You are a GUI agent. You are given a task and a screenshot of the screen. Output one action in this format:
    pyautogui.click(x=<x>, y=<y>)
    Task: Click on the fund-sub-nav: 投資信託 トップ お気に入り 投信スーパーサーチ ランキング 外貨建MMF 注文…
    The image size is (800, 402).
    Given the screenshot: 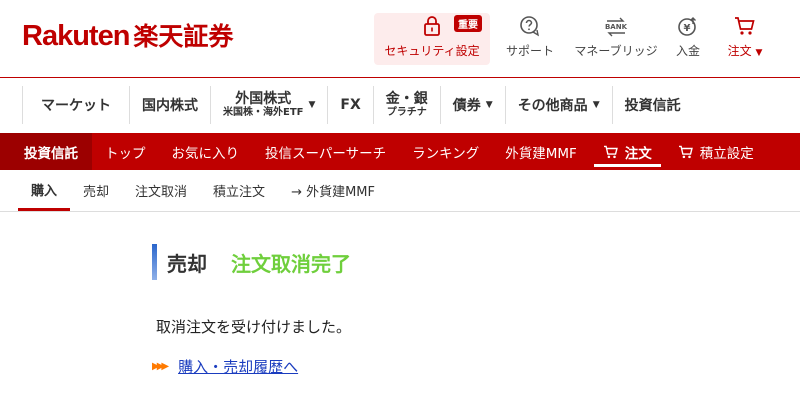 What is the action you would take?
    pyautogui.click(x=400, y=151)
    